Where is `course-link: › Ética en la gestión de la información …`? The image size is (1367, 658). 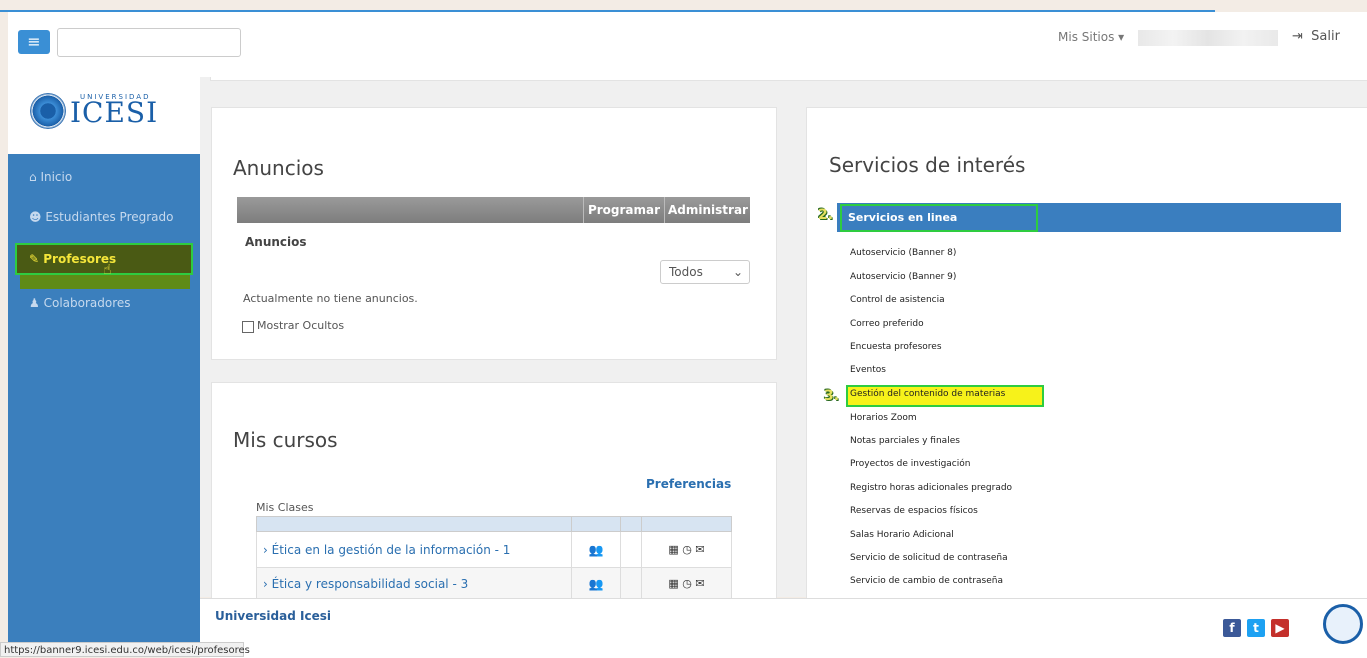 course-link: › Ética en la gestión de la información … is located at coordinates (414, 549).